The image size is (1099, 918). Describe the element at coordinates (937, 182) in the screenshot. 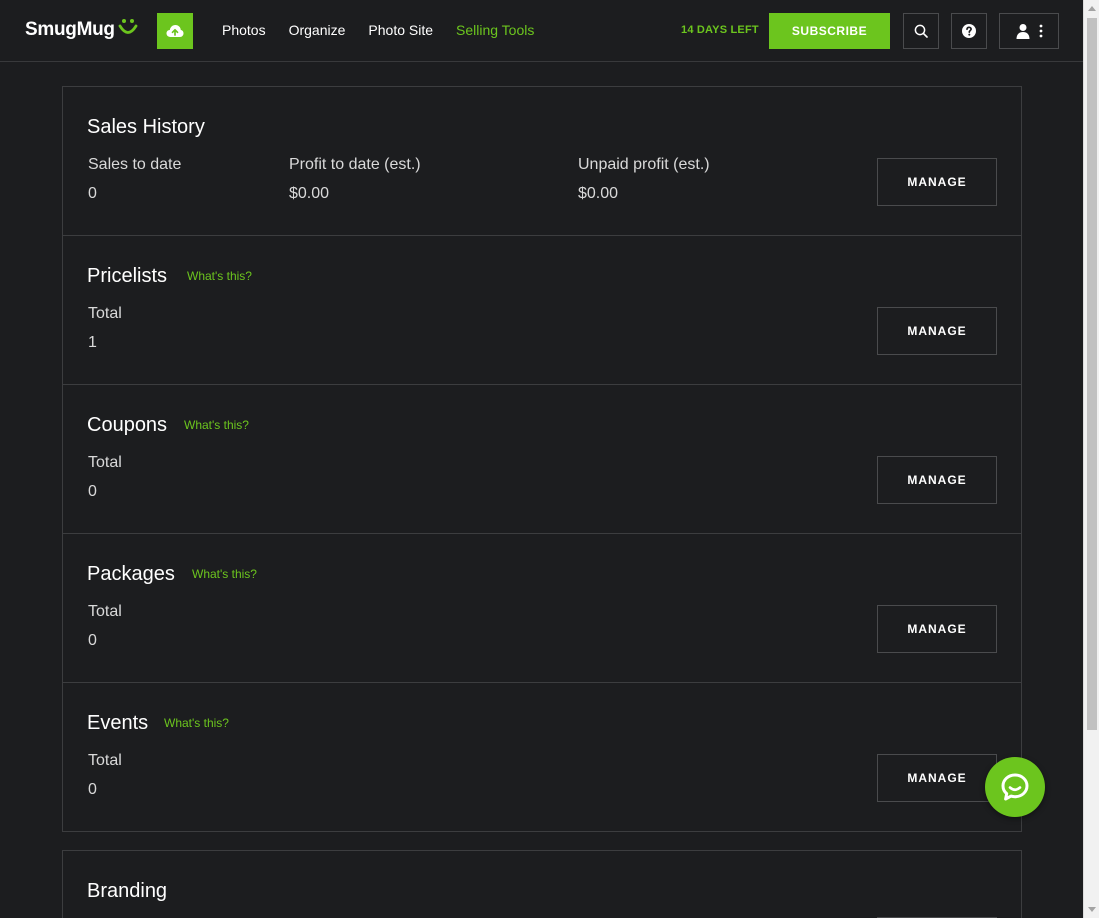

I see `manage-sales-history-button: MANAGE` at that location.